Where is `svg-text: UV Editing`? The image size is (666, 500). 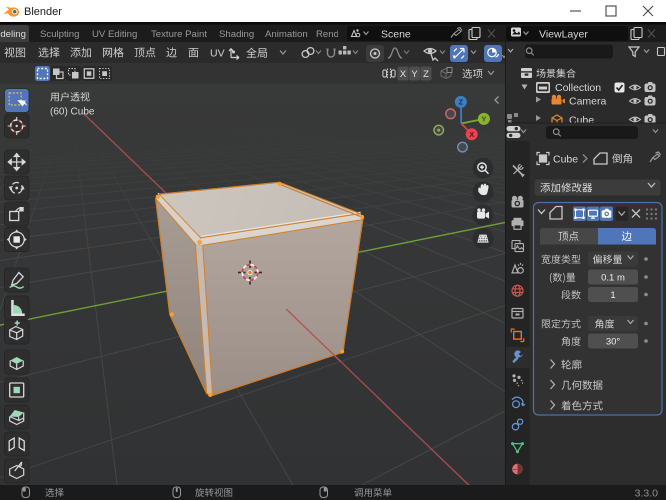 svg-text: UV Editing is located at coordinates (114, 34).